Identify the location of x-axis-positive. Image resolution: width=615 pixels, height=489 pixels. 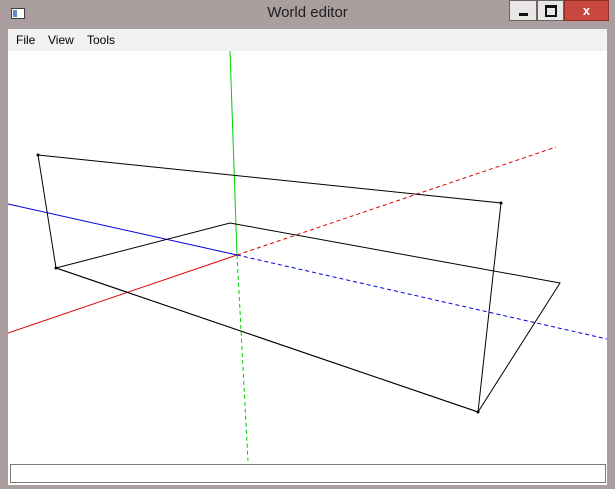
(396, 201).